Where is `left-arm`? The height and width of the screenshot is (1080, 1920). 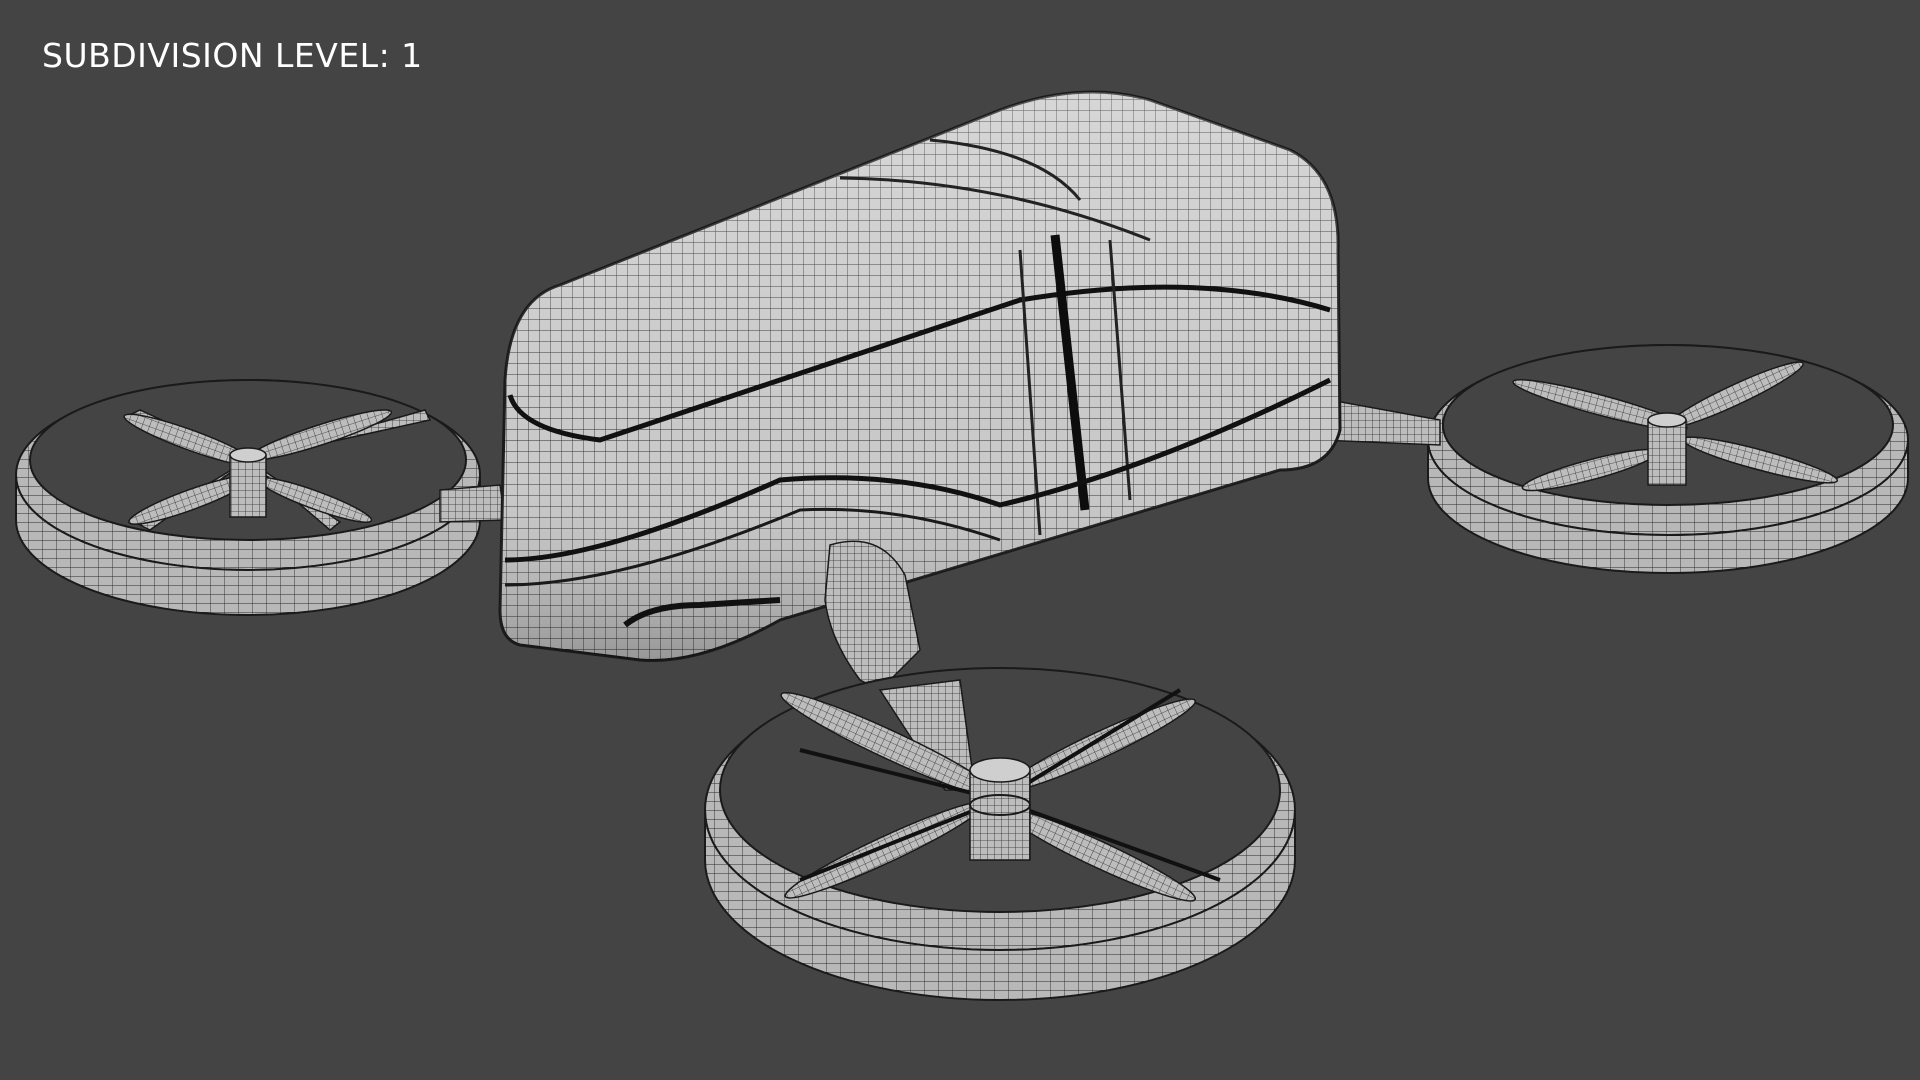
left-arm is located at coordinates (472, 503).